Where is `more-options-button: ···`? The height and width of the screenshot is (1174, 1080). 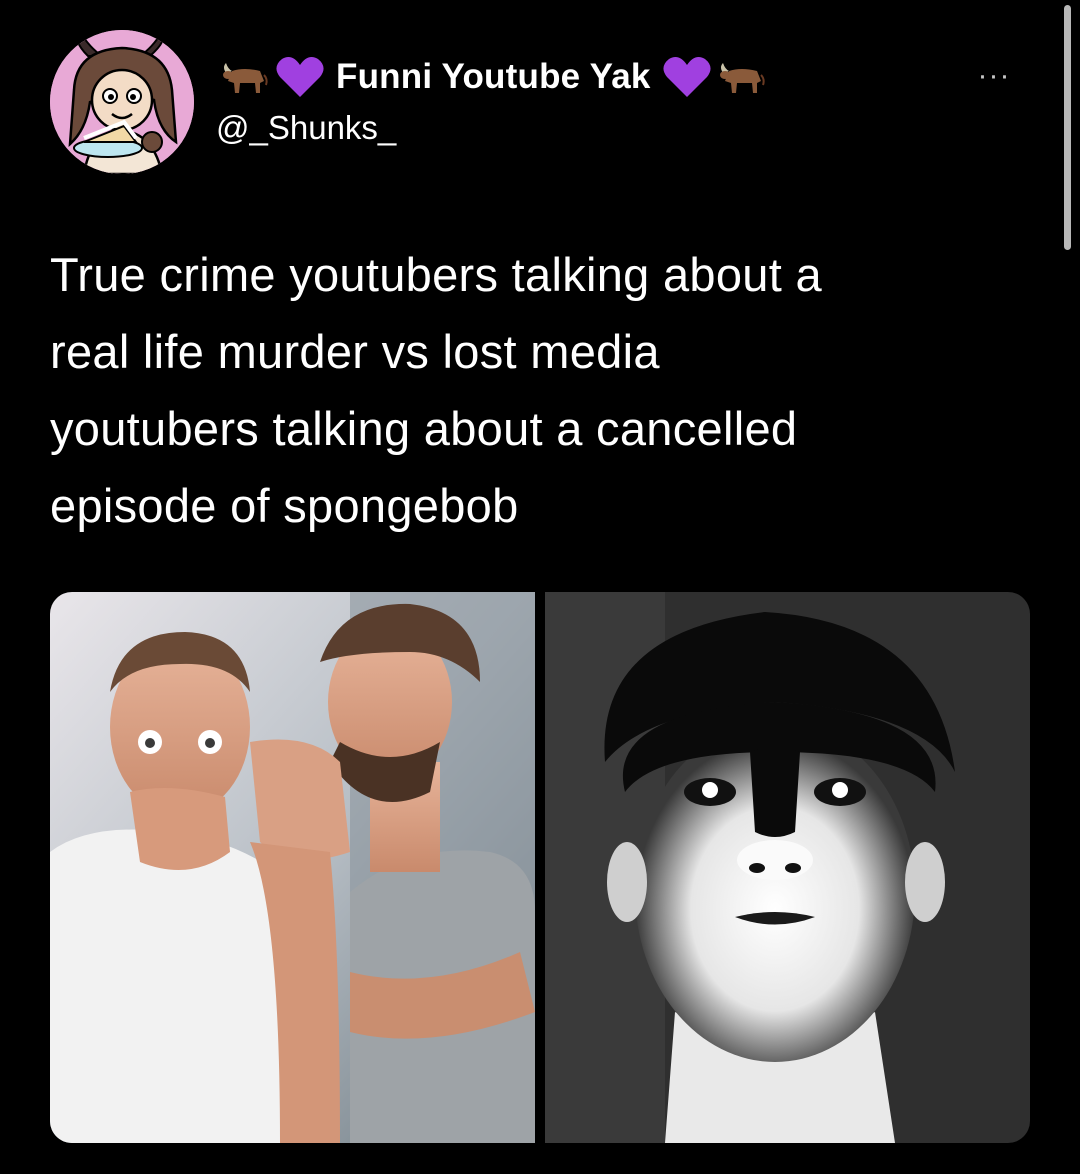
more-options-button: ··· is located at coordinates (994, 76).